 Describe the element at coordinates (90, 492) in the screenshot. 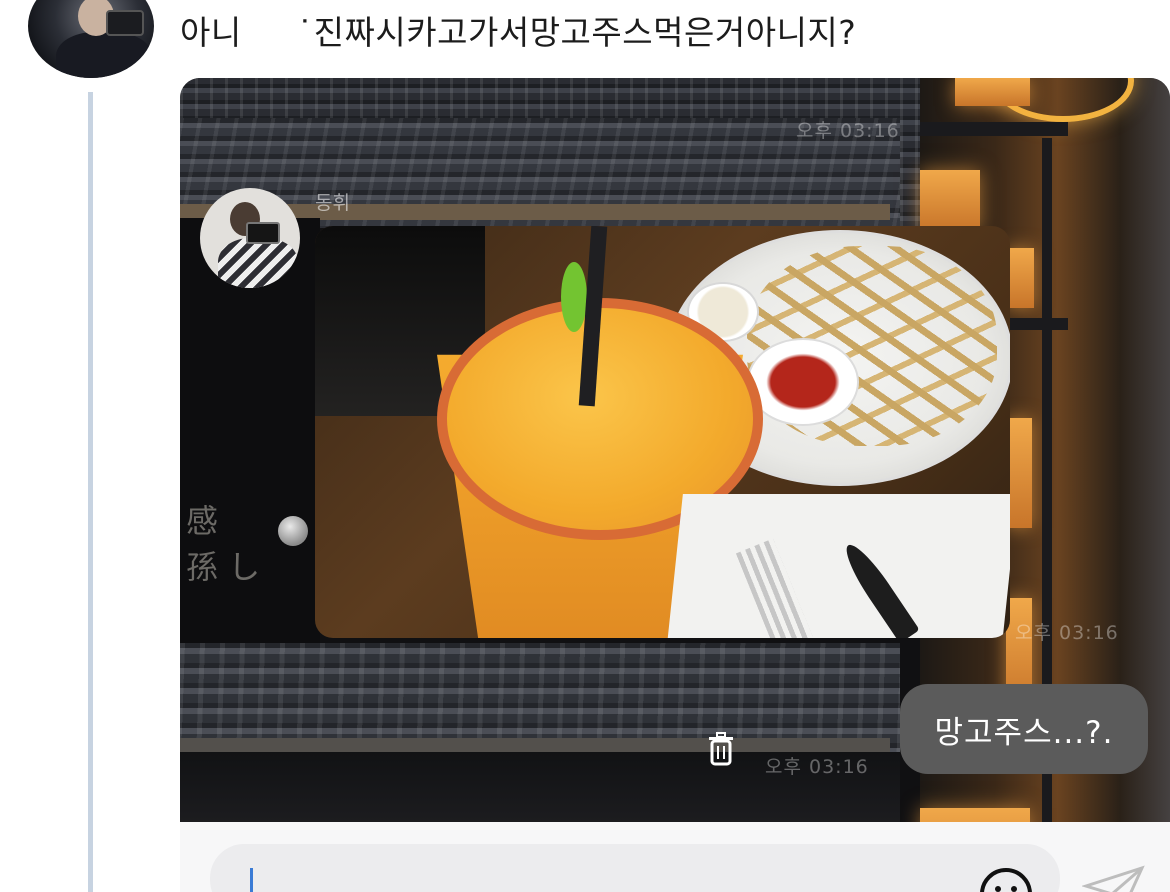

I see `thread-line` at that location.